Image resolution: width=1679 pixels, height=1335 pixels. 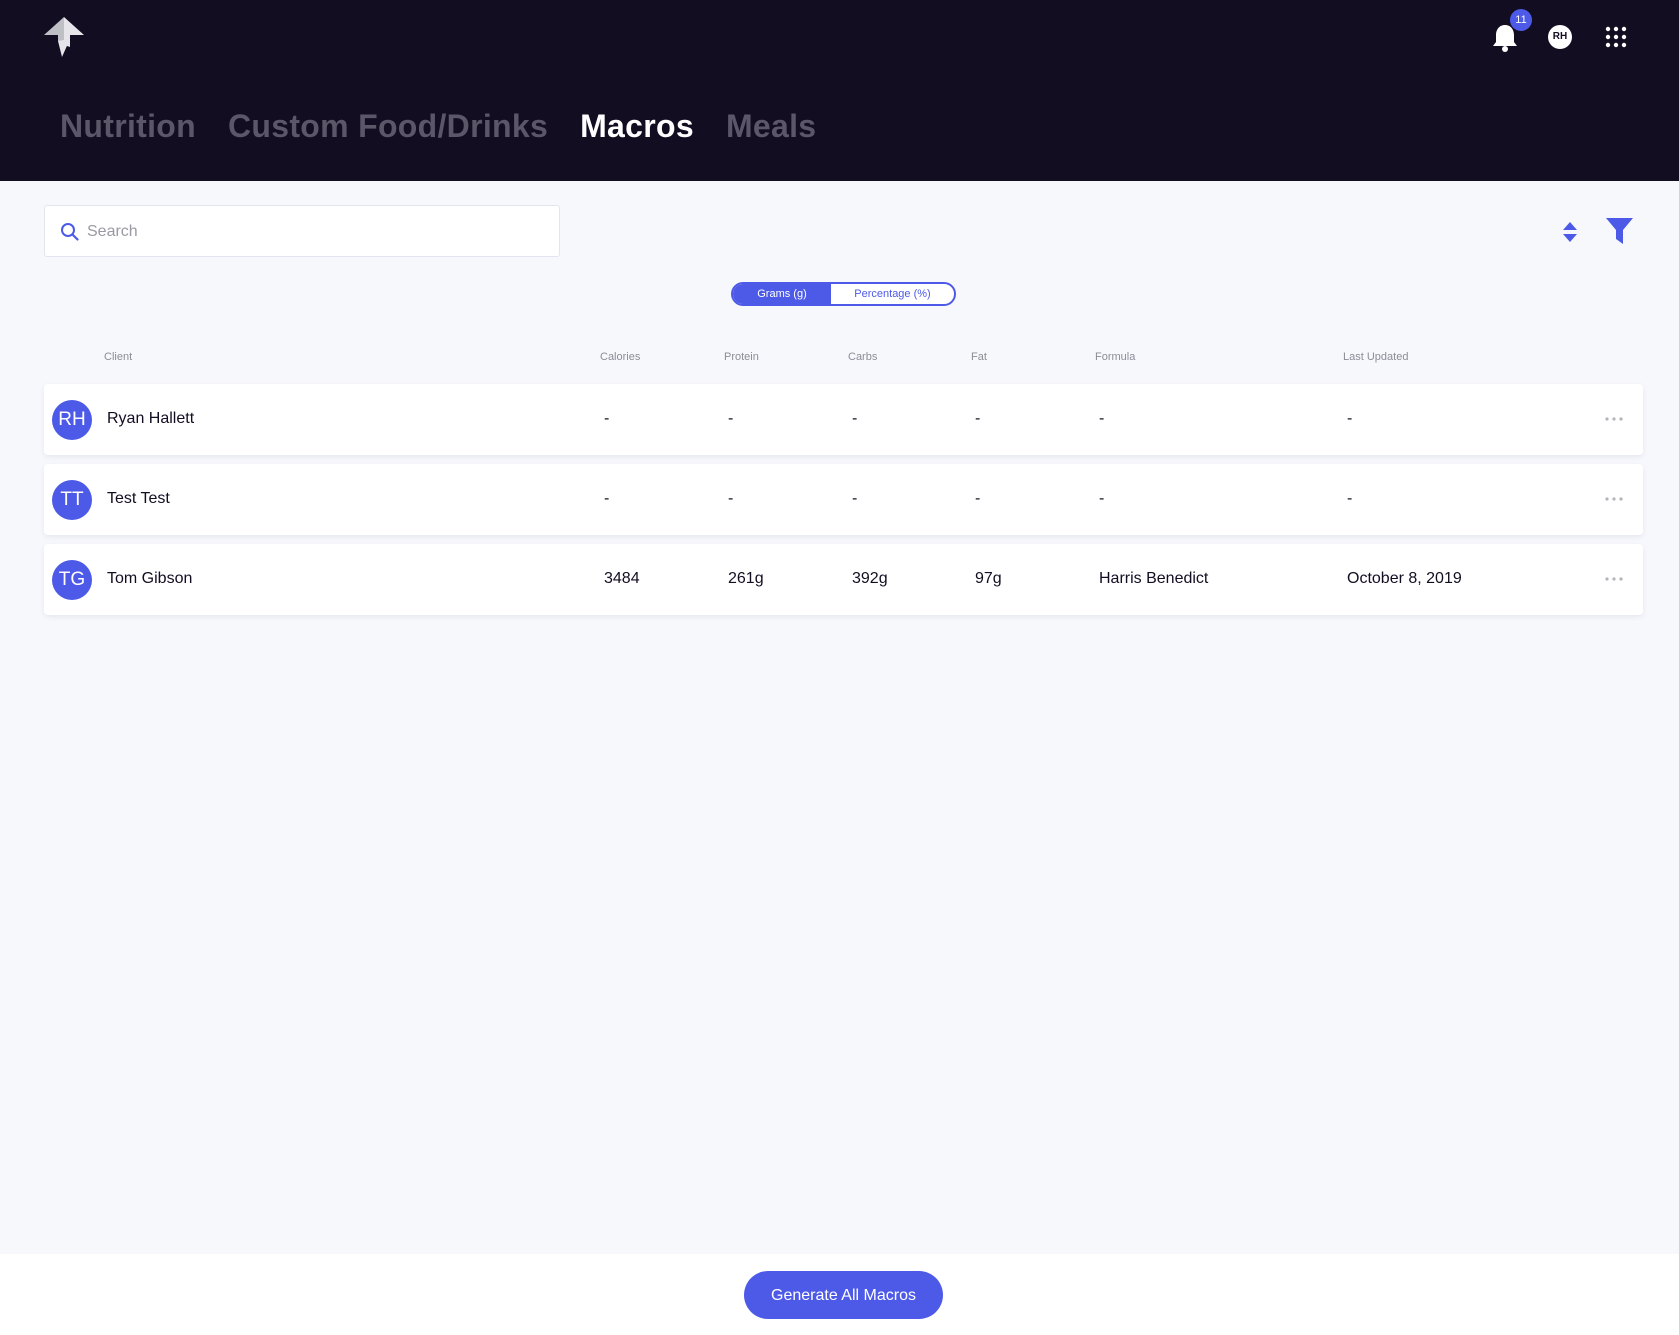 What do you see at coordinates (138, 499) in the screenshot?
I see `client-name: Test Test` at bounding box center [138, 499].